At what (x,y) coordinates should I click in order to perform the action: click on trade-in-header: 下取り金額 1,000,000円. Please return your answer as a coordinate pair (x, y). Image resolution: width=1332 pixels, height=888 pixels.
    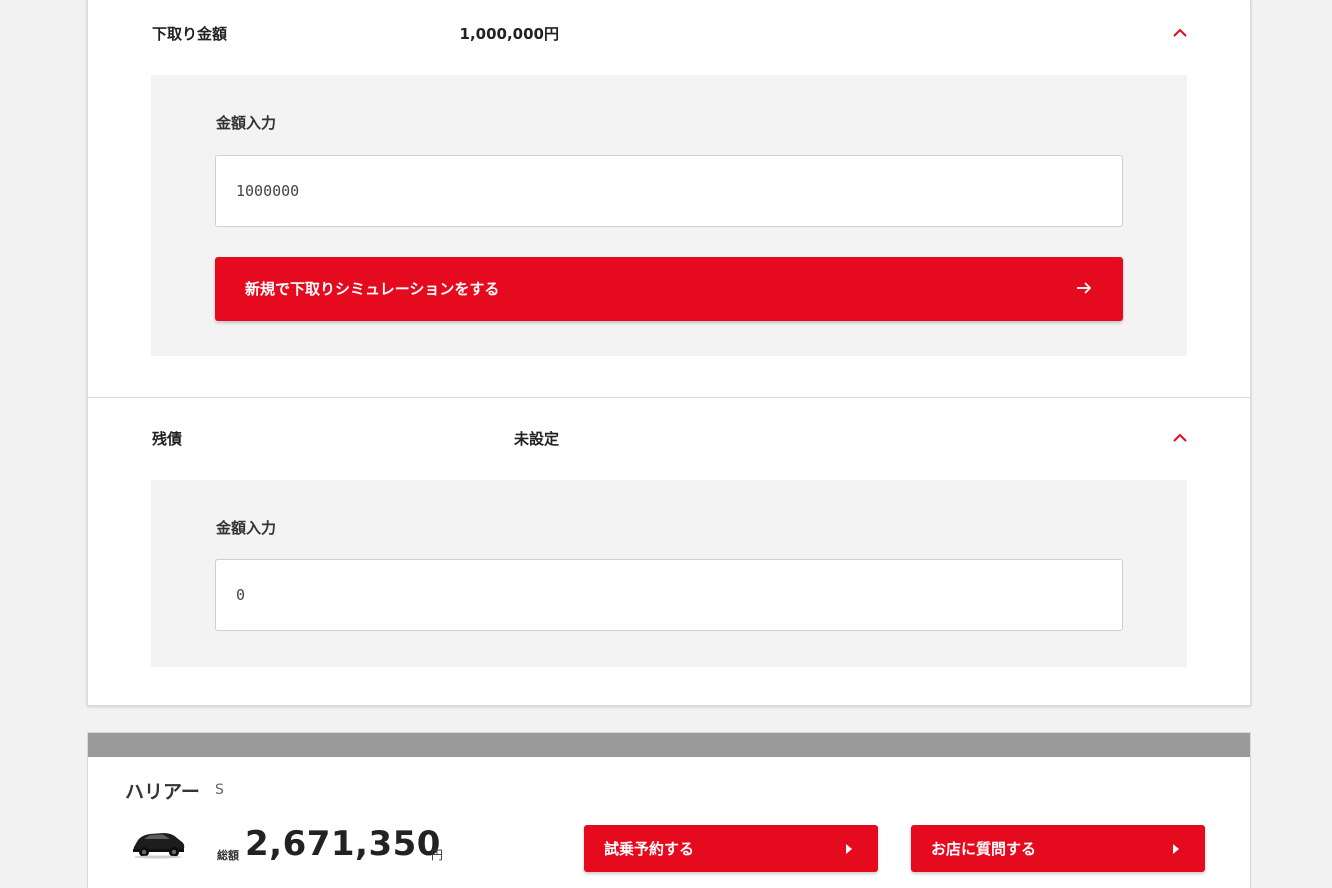
    Looking at the image, I should click on (669, 33).